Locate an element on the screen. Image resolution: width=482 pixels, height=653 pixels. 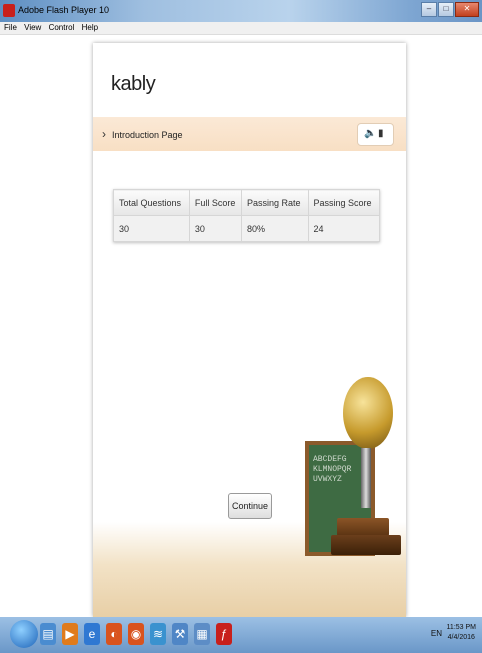
flash-taskbar-icon: ƒ is located at coordinates (224, 634).